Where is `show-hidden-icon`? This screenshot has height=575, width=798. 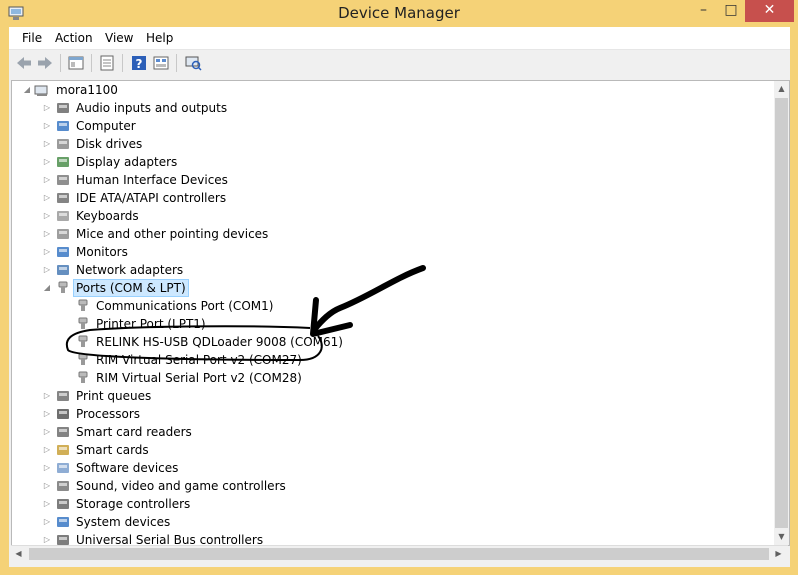
show-hidden-icon is located at coordinates (107, 63).